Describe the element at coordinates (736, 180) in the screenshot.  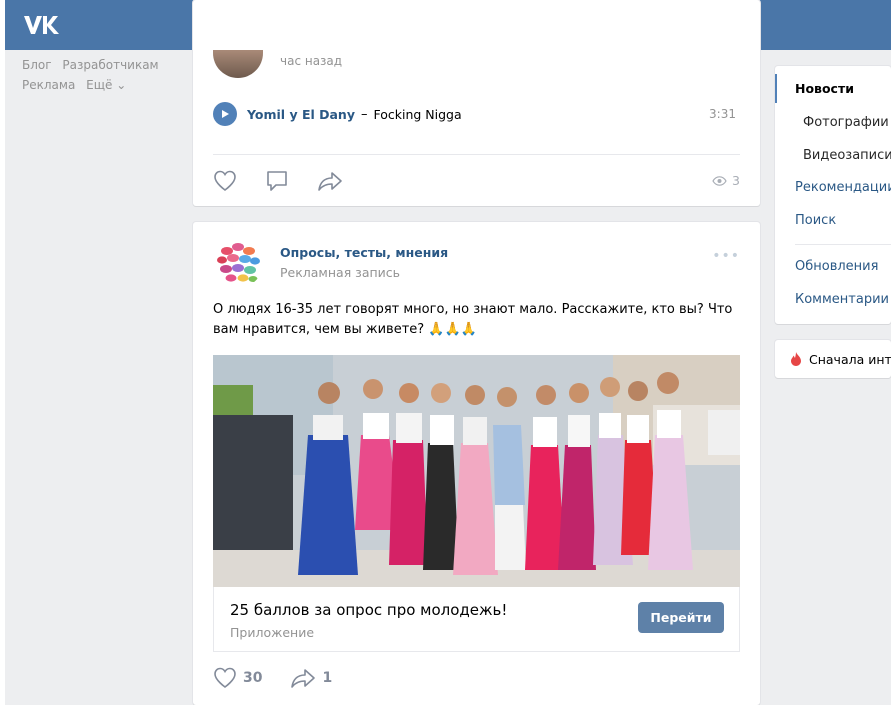
I see `views-number: 3` at that location.